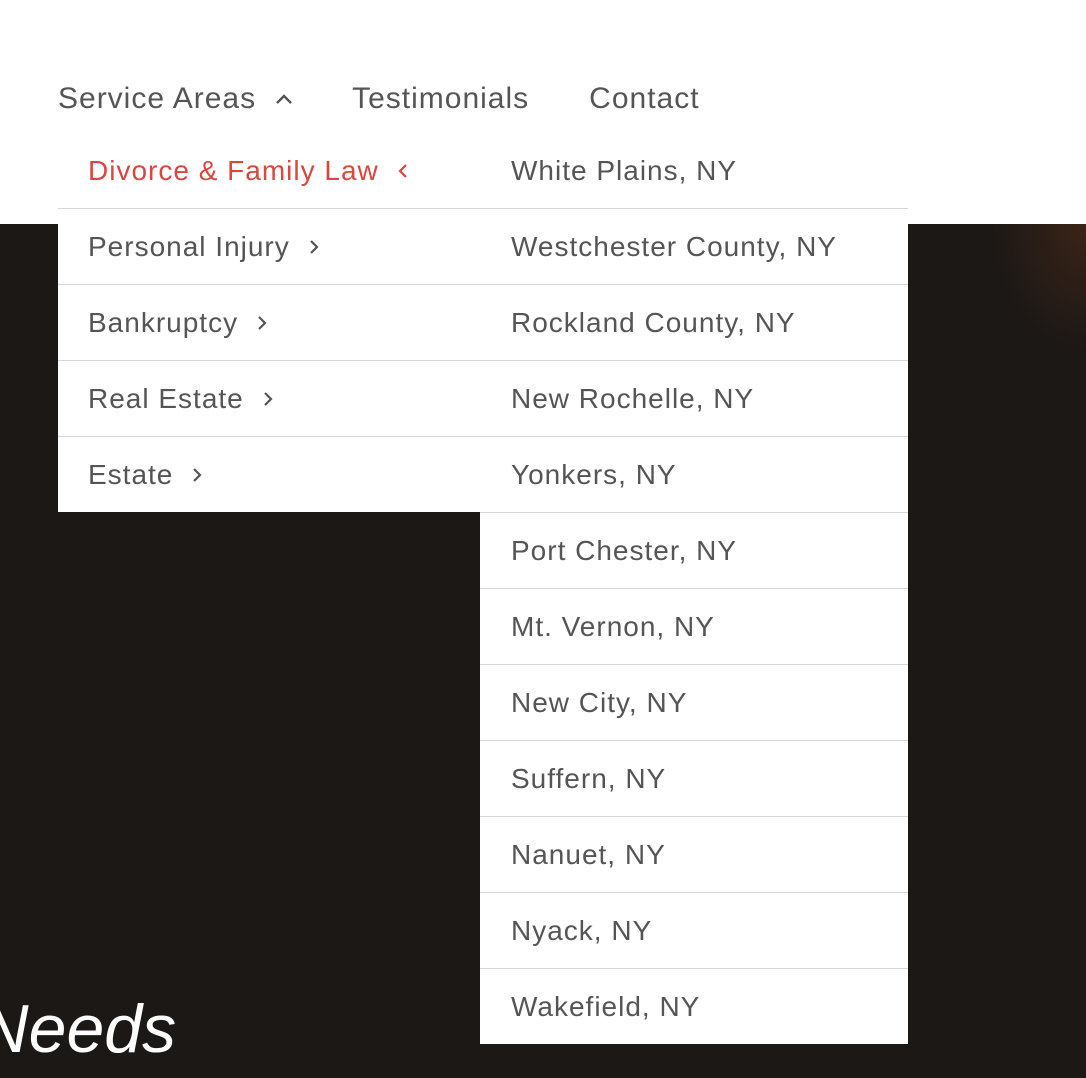 The image size is (1086, 1078). I want to click on menu-item-label: Bankruptcy, so click(163, 322).